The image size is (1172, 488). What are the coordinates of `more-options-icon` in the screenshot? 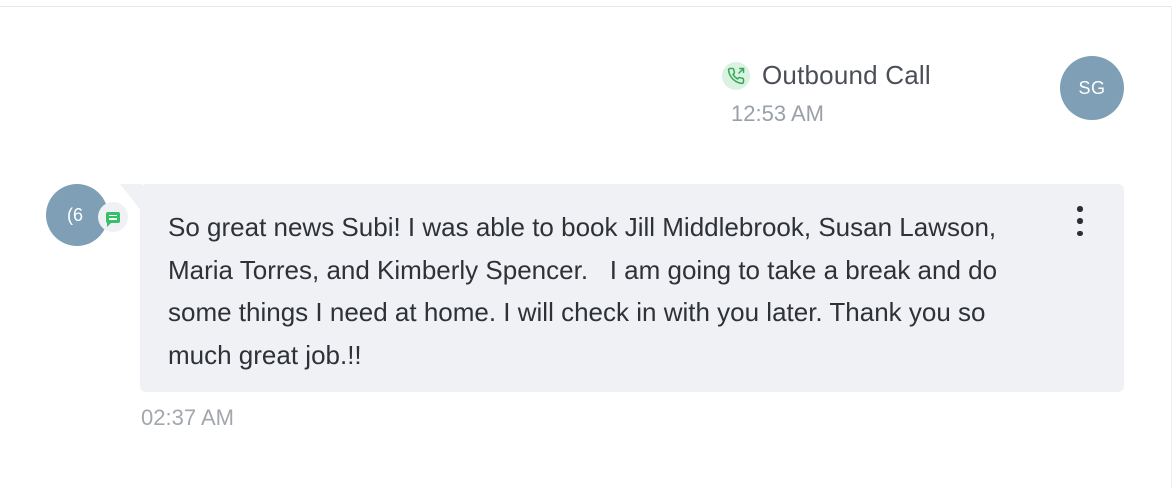 It's located at (1080, 221).